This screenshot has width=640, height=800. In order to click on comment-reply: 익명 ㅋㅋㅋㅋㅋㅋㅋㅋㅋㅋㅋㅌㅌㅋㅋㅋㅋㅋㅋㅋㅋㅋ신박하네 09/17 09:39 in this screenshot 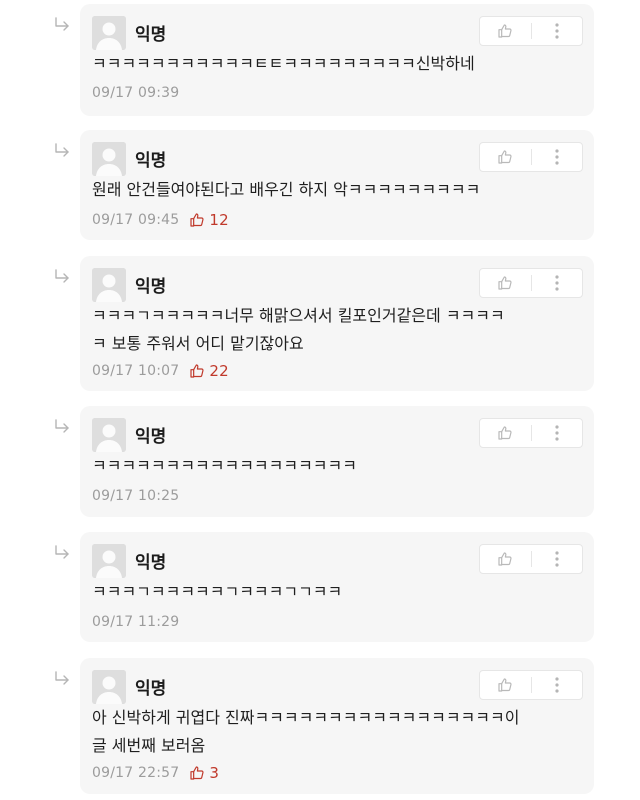, I will do `click(320, 60)`.